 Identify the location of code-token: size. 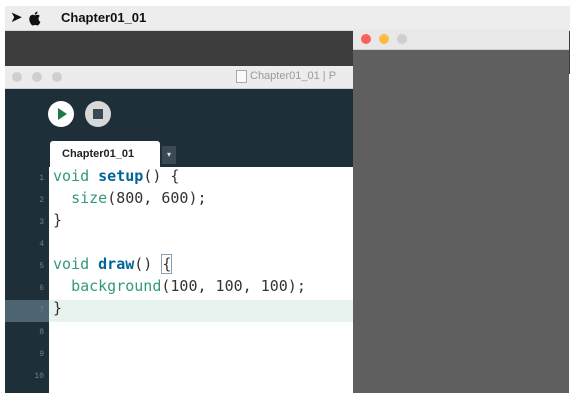
(89, 198).